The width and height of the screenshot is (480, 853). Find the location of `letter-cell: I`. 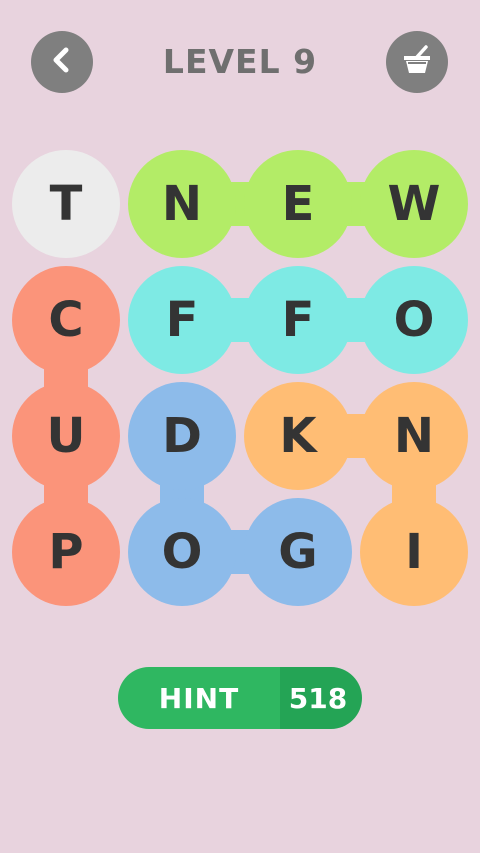

letter-cell: I is located at coordinates (414, 552).